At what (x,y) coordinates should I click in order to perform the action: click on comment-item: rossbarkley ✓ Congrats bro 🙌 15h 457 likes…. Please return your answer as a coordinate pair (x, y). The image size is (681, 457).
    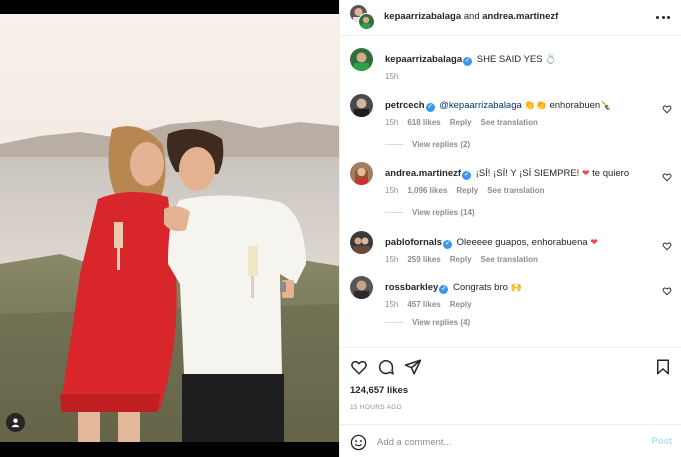
    Looking at the image, I should click on (511, 305).